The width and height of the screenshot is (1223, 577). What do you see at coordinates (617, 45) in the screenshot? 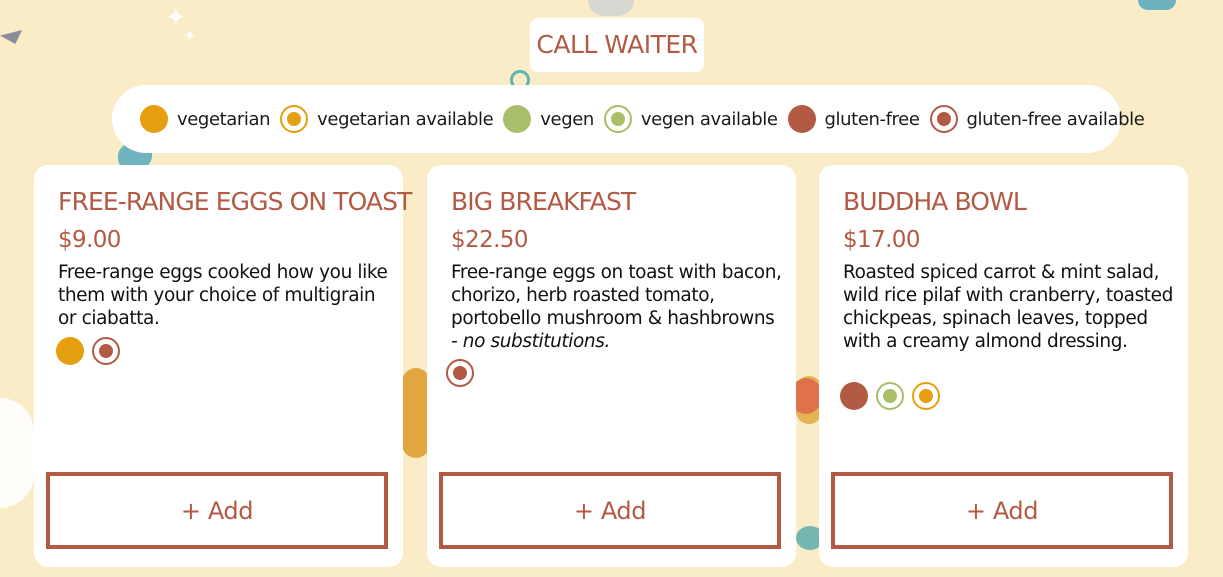
I see `call-waiter-button: CALL WAITER` at bounding box center [617, 45].